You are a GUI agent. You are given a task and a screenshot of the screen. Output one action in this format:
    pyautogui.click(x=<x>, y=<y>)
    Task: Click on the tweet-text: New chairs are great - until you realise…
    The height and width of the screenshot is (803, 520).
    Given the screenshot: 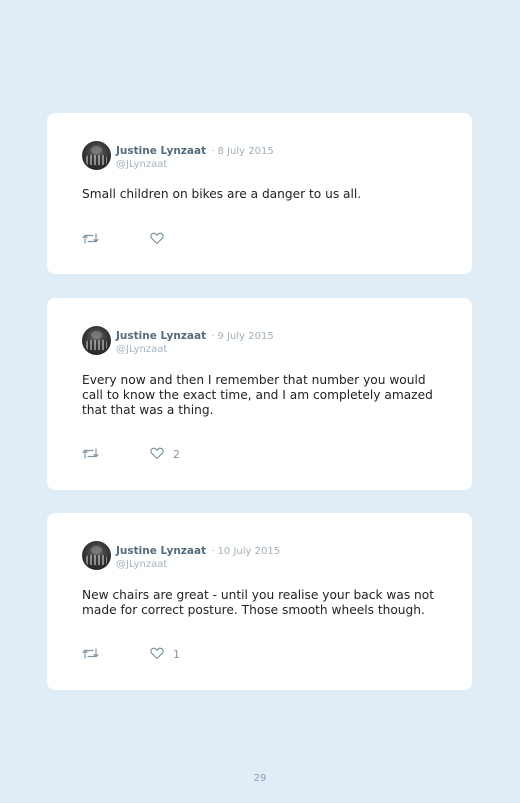 What is the action you would take?
    pyautogui.click(x=258, y=602)
    